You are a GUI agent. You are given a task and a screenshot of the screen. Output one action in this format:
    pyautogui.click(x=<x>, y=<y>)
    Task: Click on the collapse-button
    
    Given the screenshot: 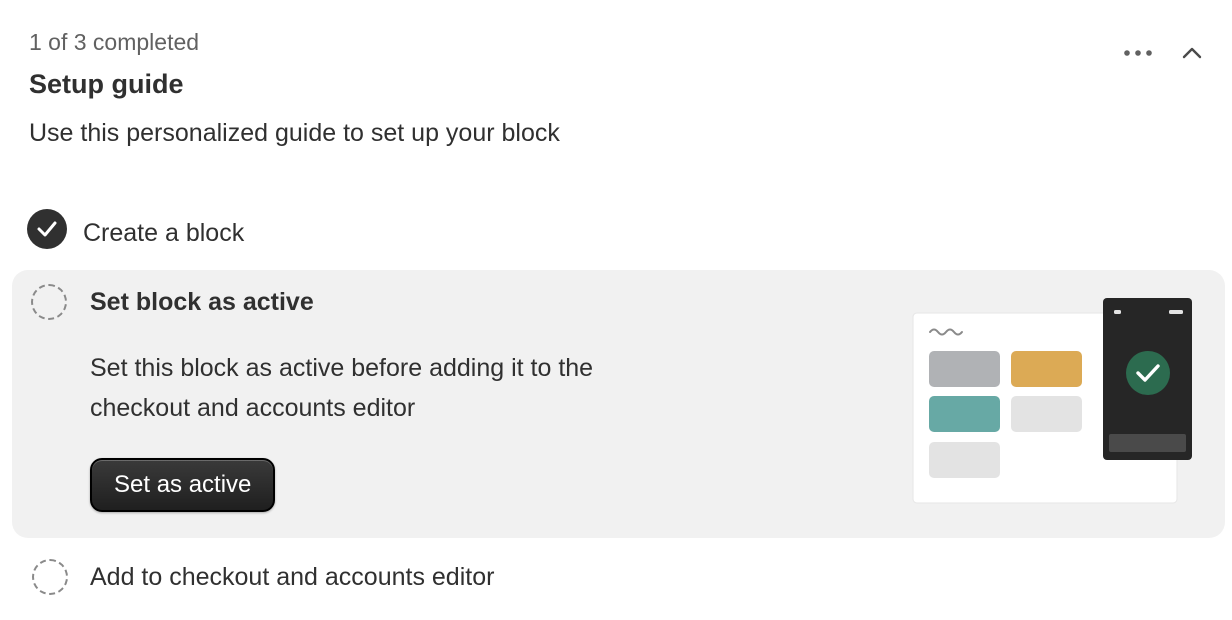 What is the action you would take?
    pyautogui.click(x=1192, y=53)
    